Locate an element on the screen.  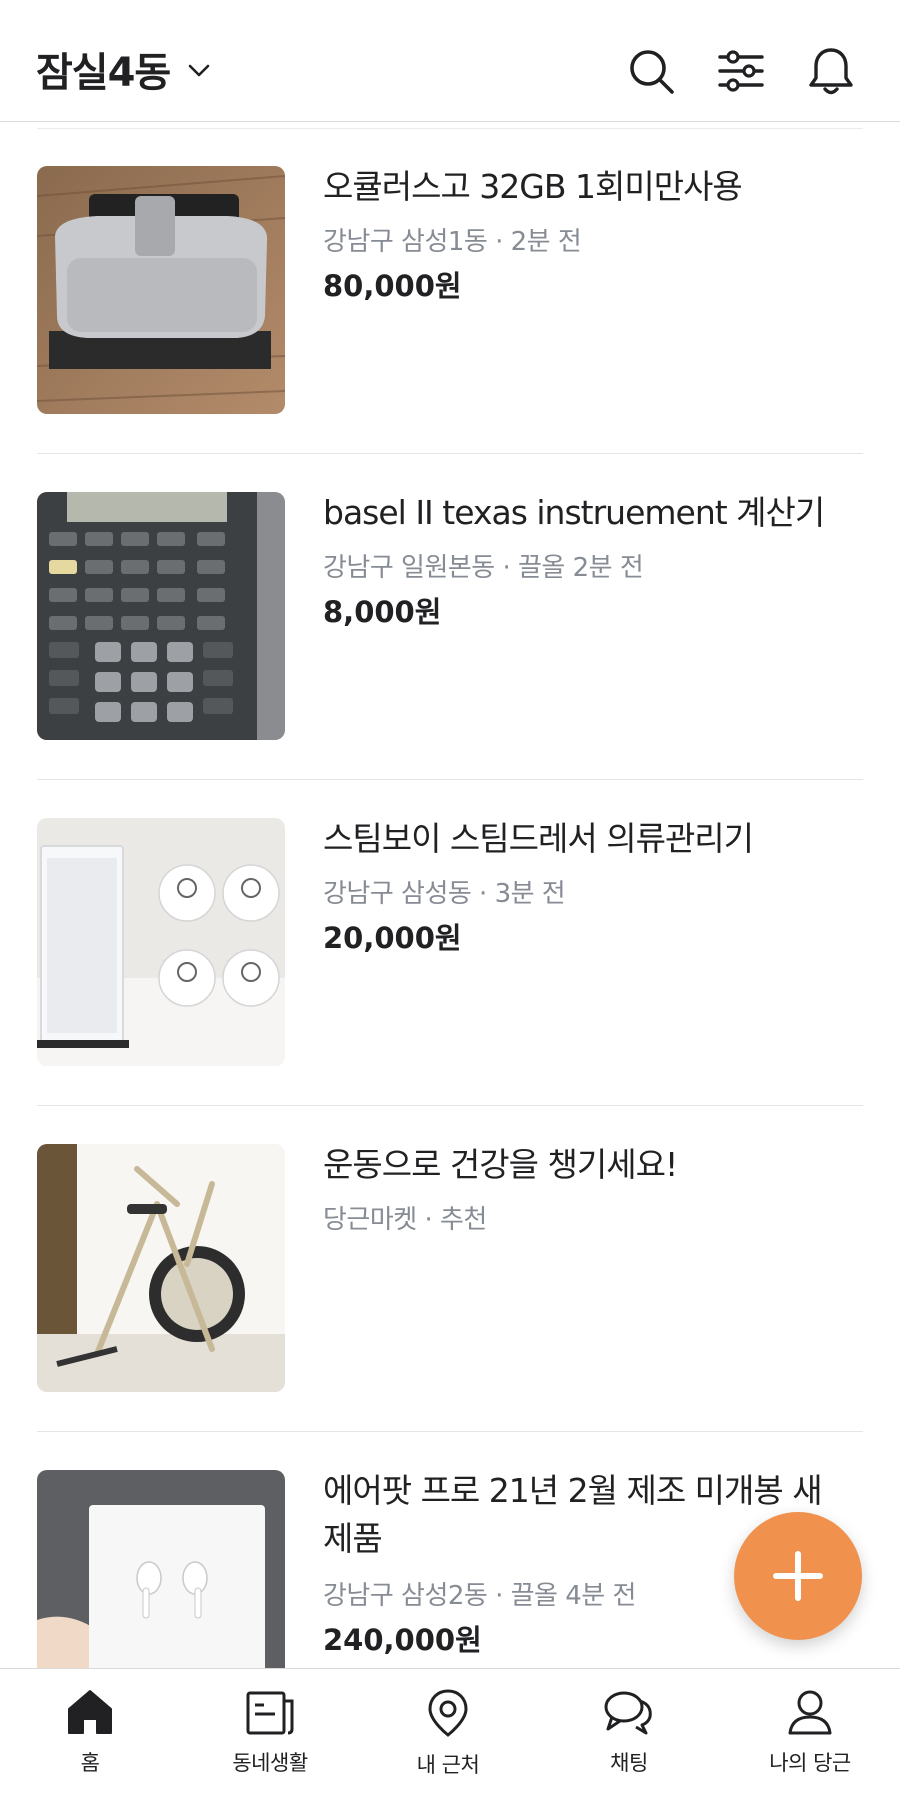
product-image-exercise-bike is located at coordinates (161, 1268).